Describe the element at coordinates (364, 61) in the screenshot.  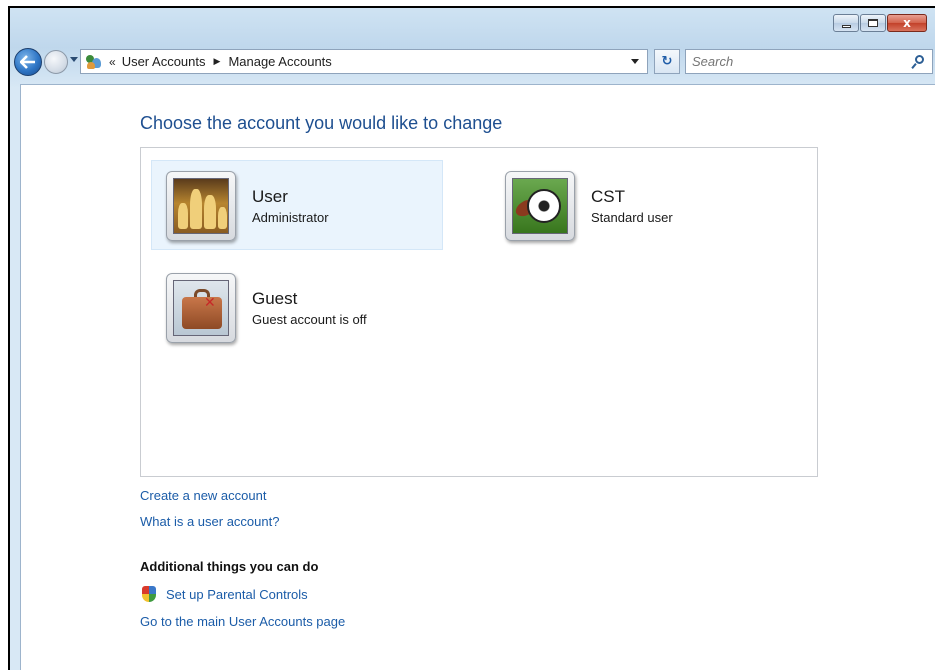
I see `address-bar: « User Accounts ▶ Manage Accounts` at that location.